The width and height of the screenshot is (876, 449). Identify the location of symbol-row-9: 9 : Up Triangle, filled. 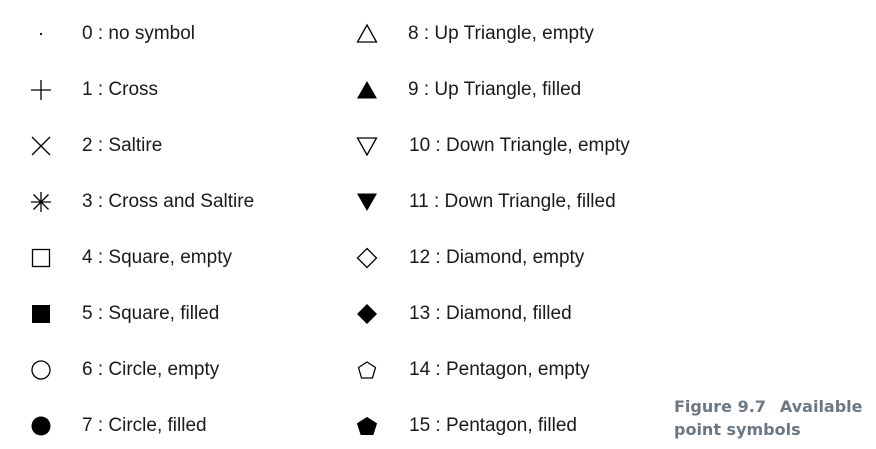
(505, 90).